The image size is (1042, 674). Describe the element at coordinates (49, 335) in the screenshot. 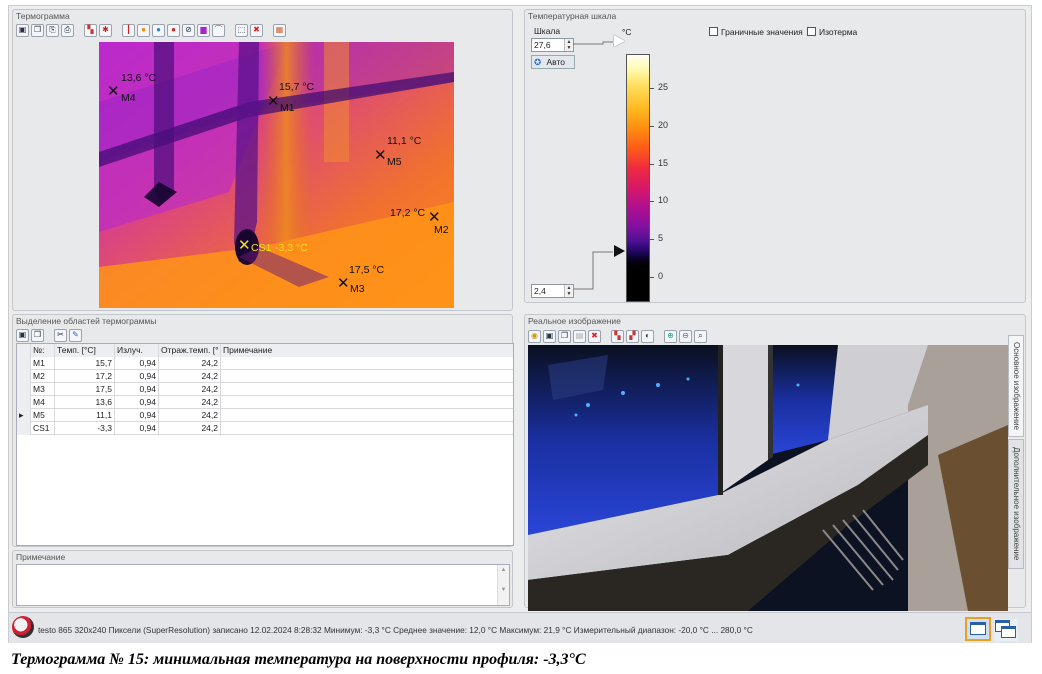

I see `regions-toolbar: ▣ ❐ ✂ ✎` at that location.